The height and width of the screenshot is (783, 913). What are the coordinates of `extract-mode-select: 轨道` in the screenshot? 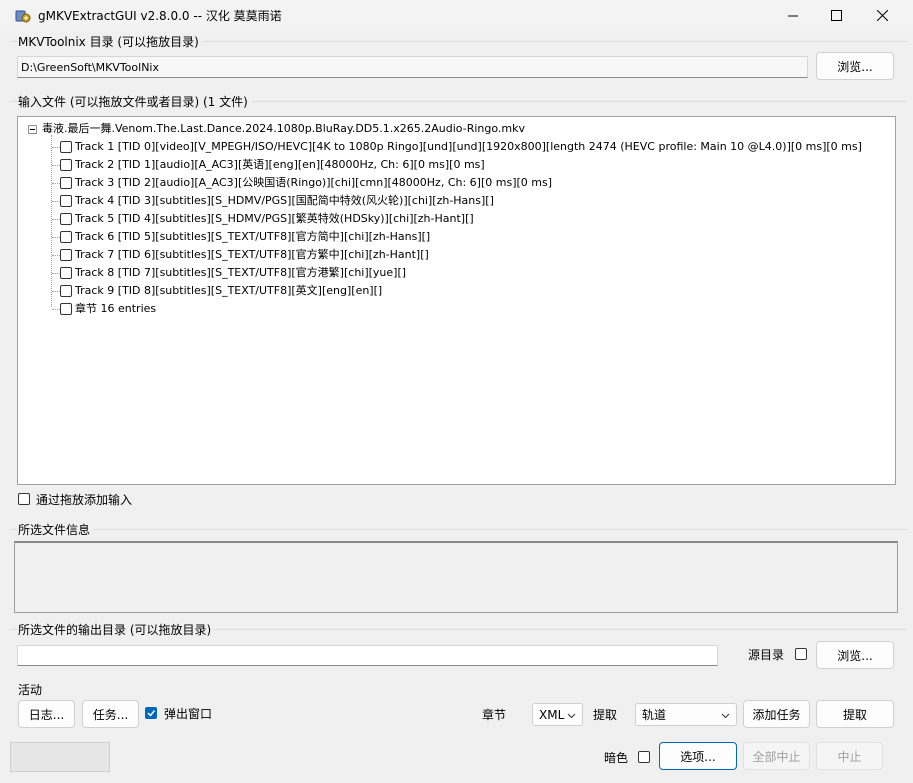 It's located at (686, 714).